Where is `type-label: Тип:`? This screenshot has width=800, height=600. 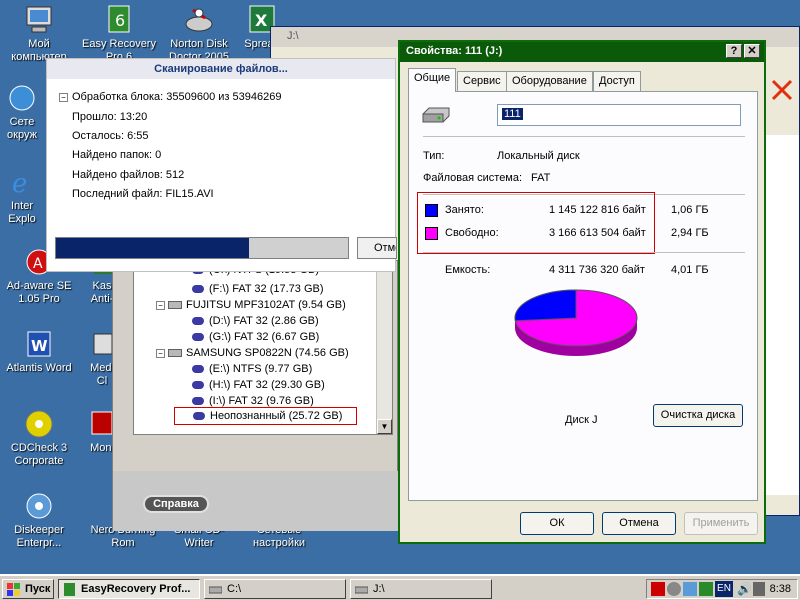 type-label: Тип: is located at coordinates (434, 156).